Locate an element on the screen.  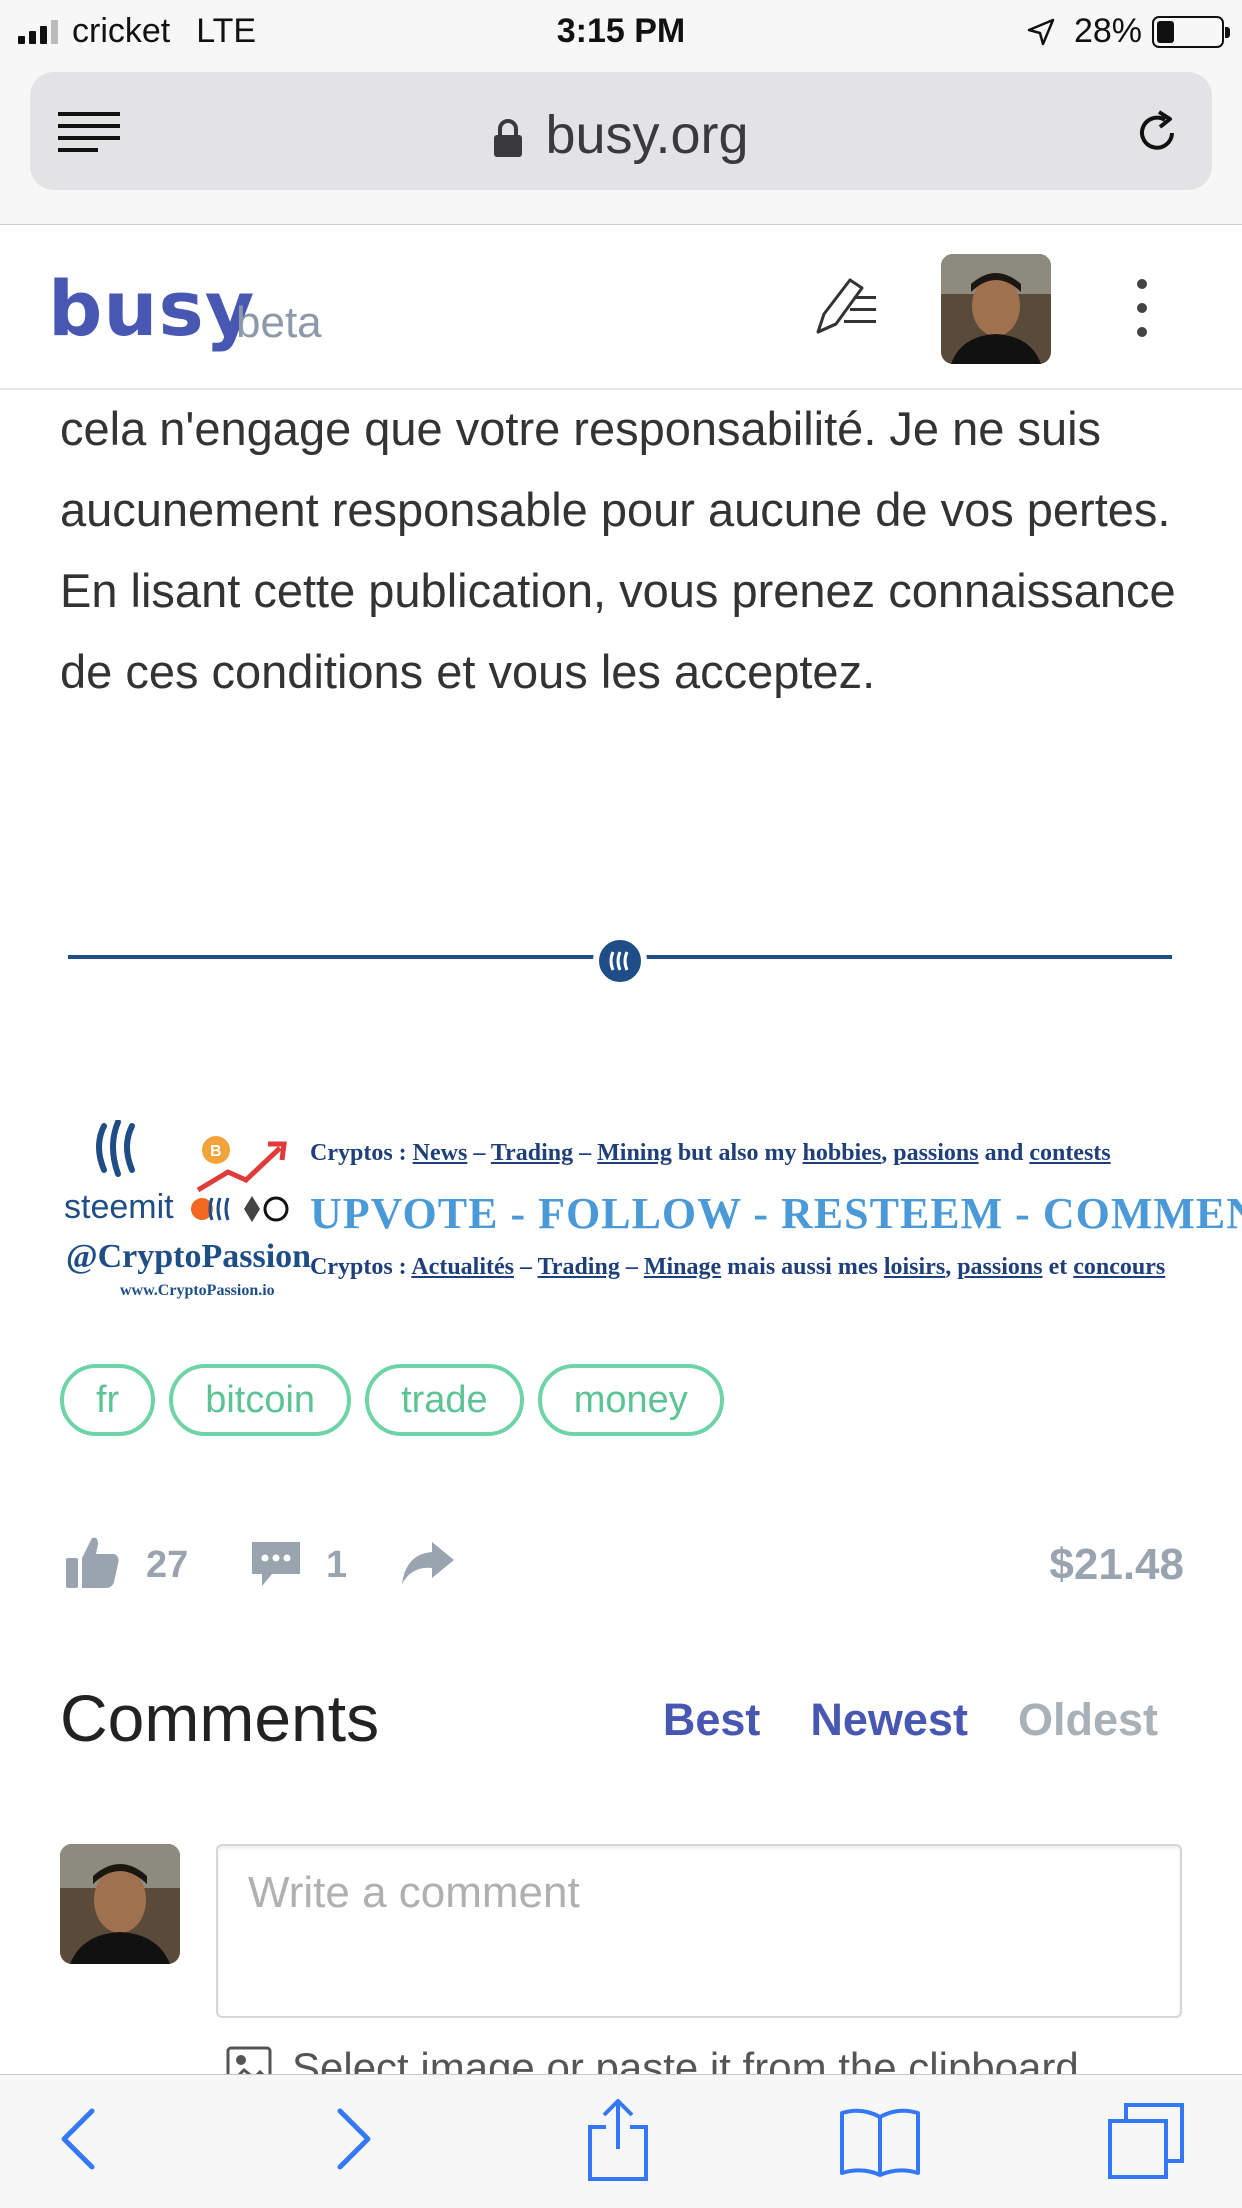
status-right: 28% is located at coordinates (1128, 31).